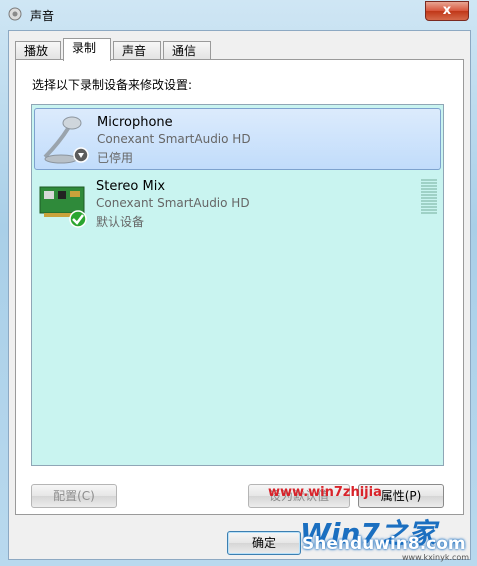 This screenshot has height=566, width=477. Describe the element at coordinates (63, 207) in the screenshot. I see `sound-card-icon` at that location.